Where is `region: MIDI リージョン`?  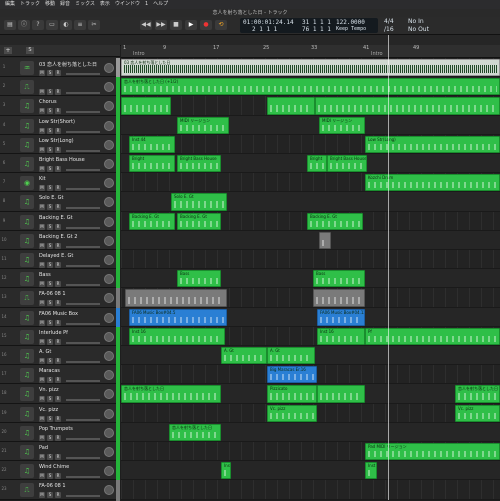
region: MIDI リージョン is located at coordinates (203, 125).